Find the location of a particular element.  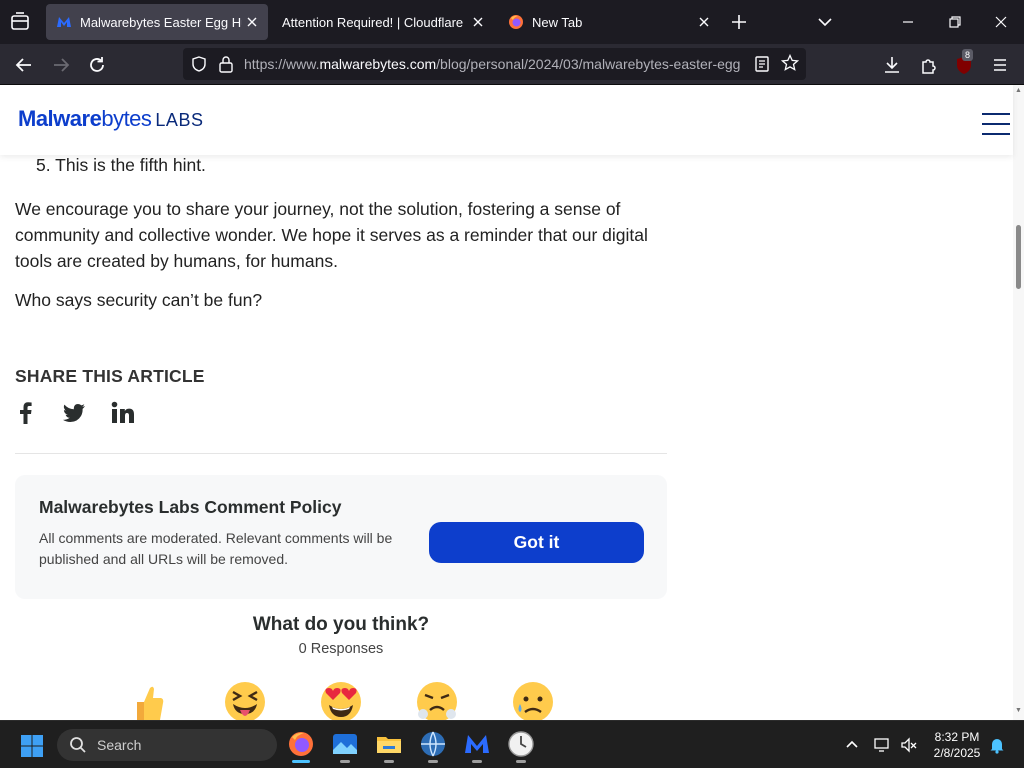

arrow-right-icon is located at coordinates (62, 65).